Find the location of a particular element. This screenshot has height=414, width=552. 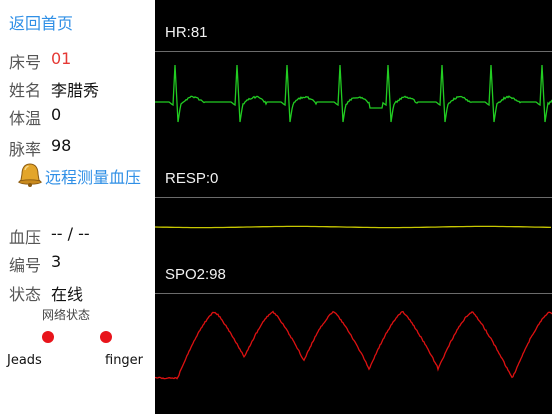

leads-status-indicator is located at coordinates (48, 337).